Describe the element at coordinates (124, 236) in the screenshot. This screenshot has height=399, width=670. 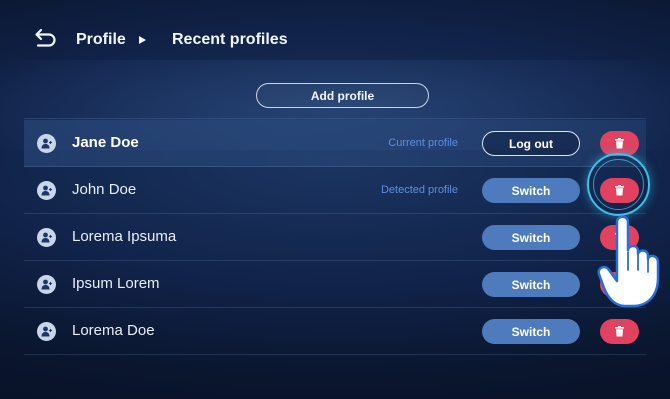
I see `profile-name: Lorema Ipsuma` at that location.